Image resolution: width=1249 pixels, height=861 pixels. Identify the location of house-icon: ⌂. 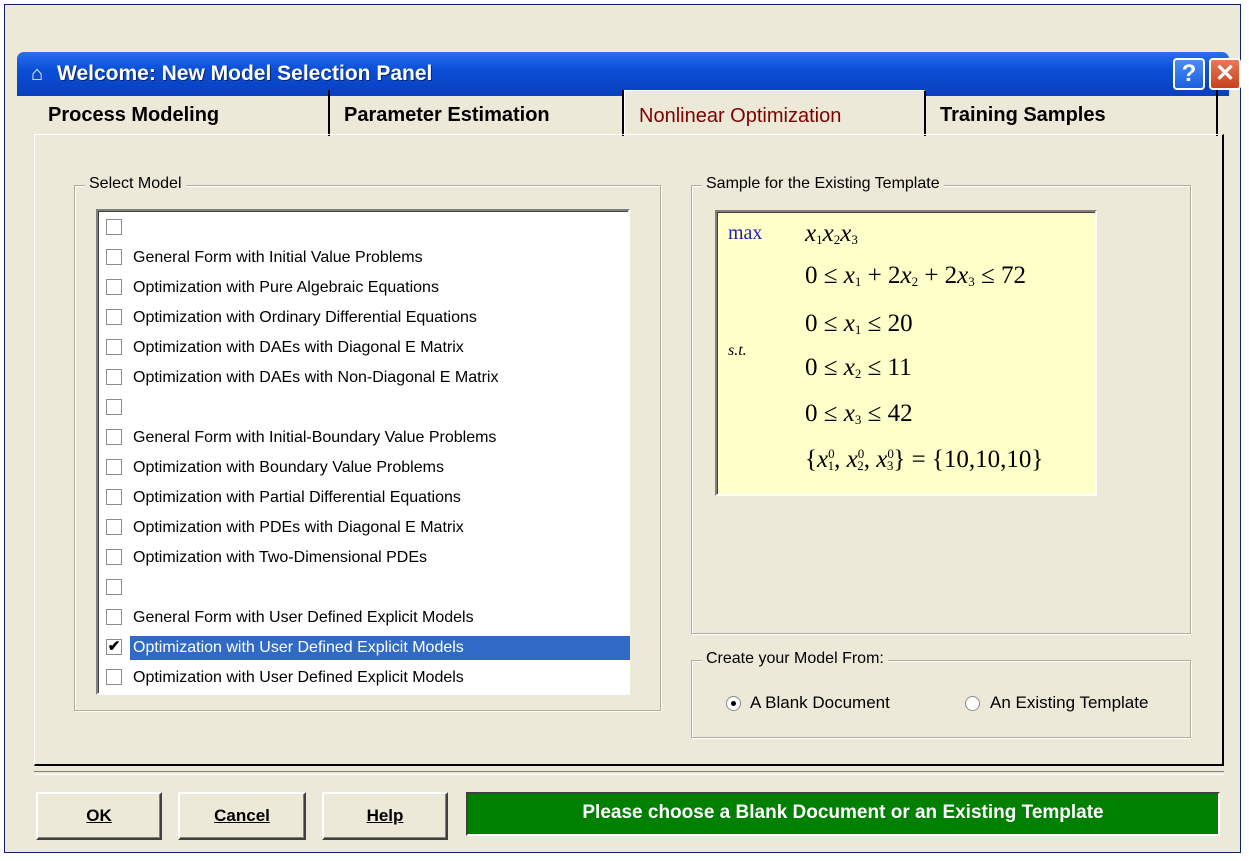
(37, 74).